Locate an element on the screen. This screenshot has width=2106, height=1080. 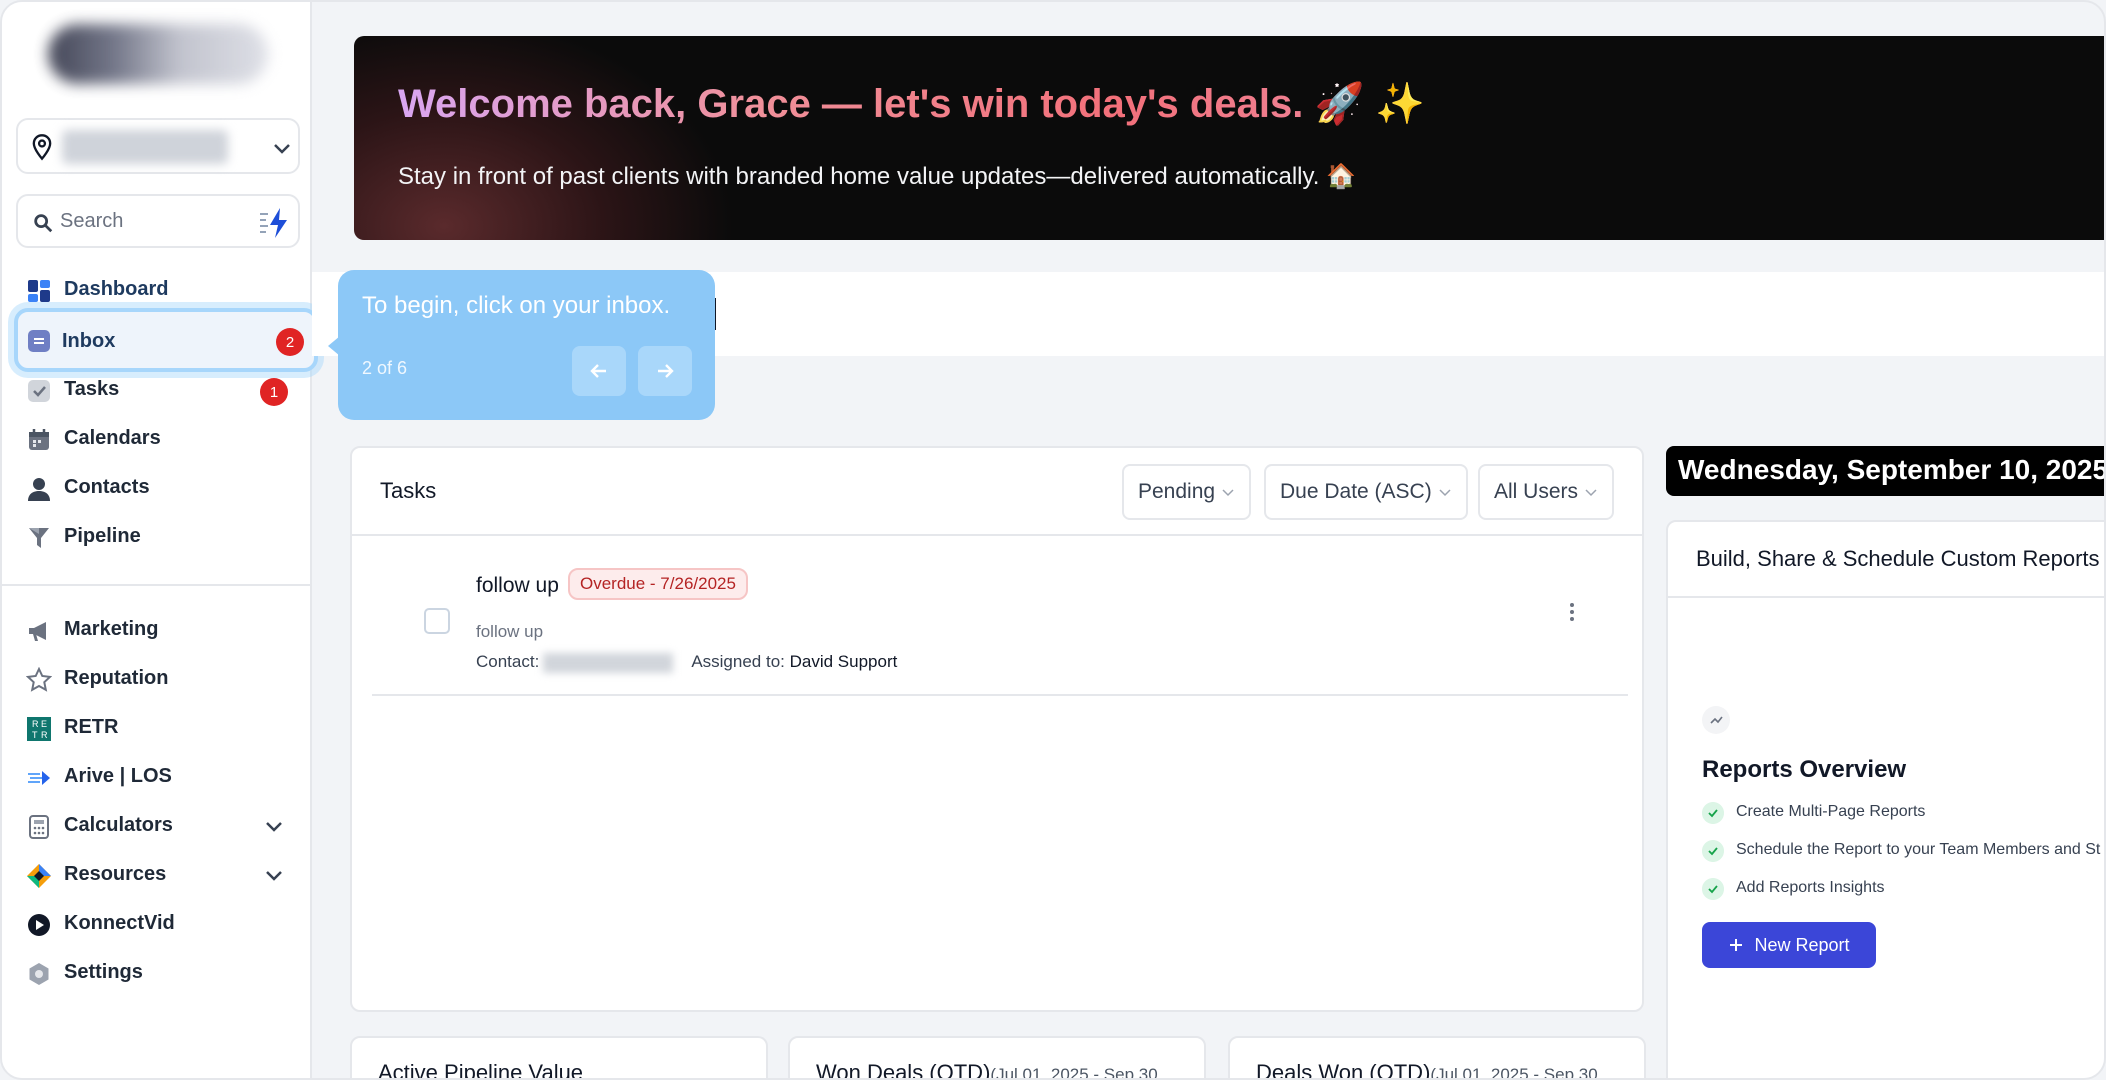
location-name-redacted is located at coordinates (145, 147).